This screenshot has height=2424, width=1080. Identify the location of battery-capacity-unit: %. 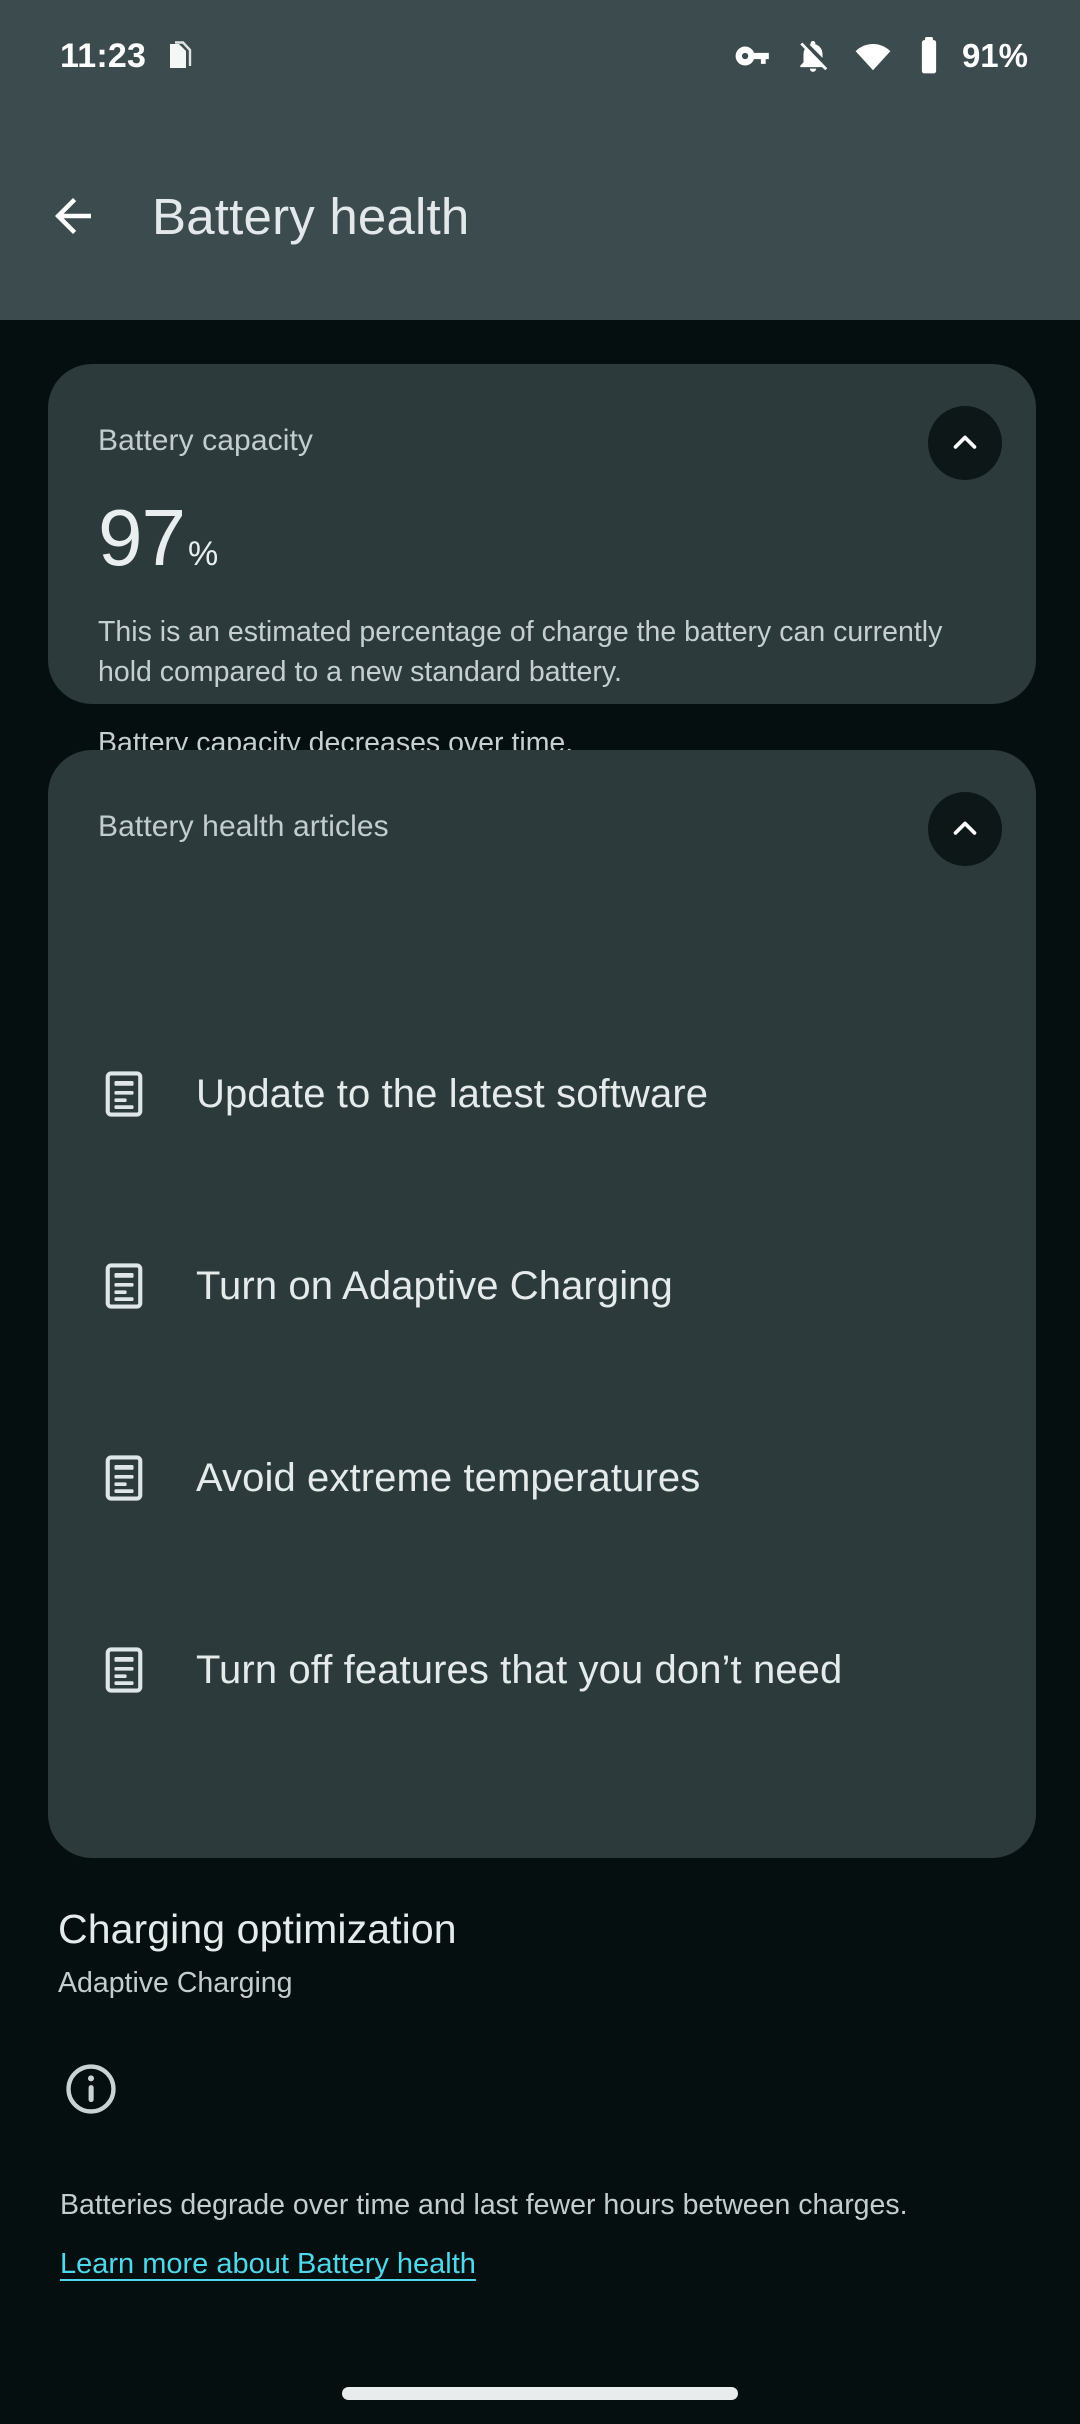
(203, 554).